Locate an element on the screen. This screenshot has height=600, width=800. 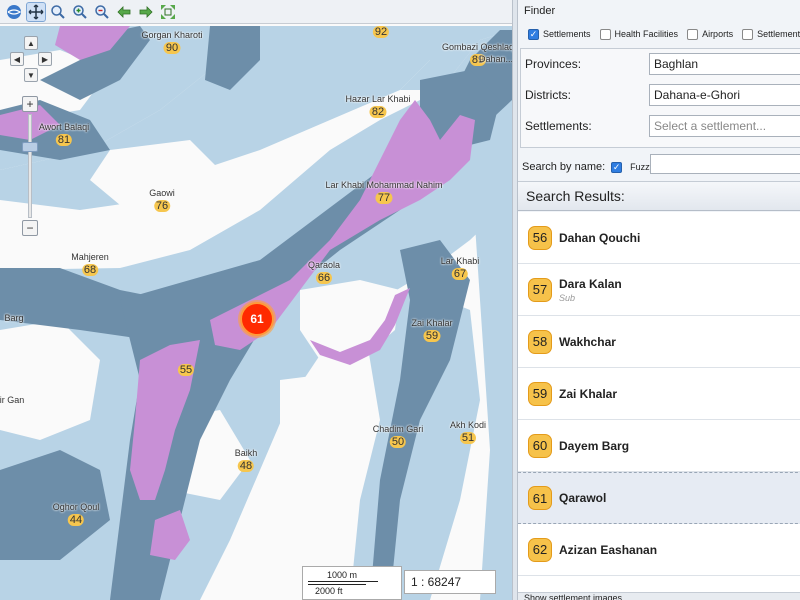
search-label: Search by name: is located at coordinates (564, 167).